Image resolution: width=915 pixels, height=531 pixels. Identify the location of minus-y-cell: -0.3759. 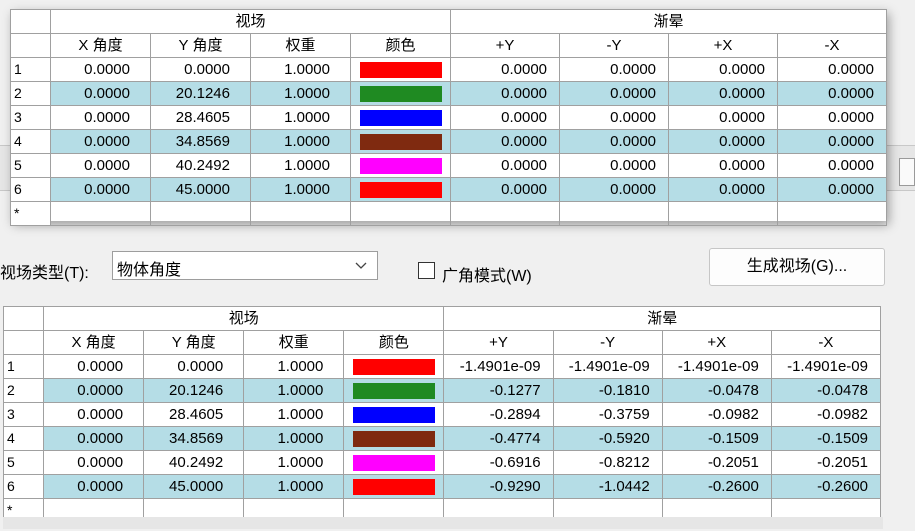
(607, 414).